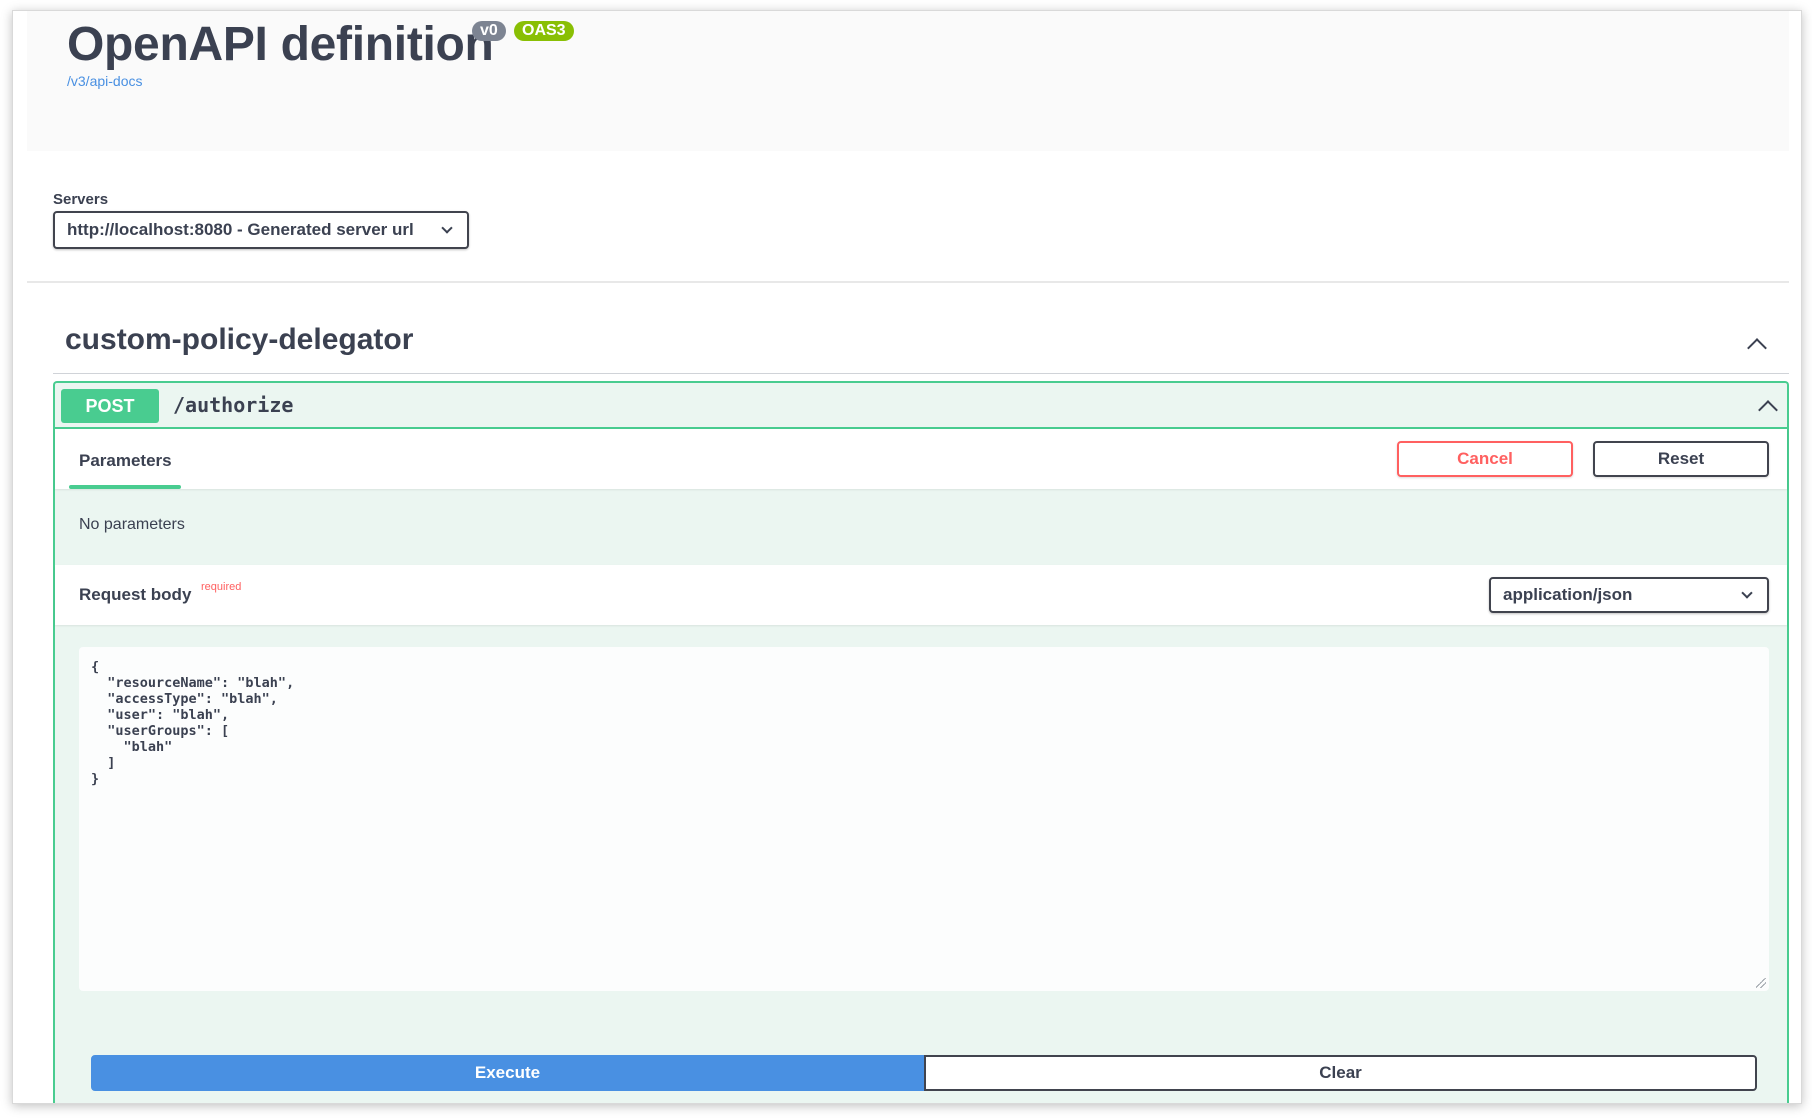 The image size is (1812, 1118). What do you see at coordinates (489, 31) in the screenshot?
I see `version-badge: v0` at bounding box center [489, 31].